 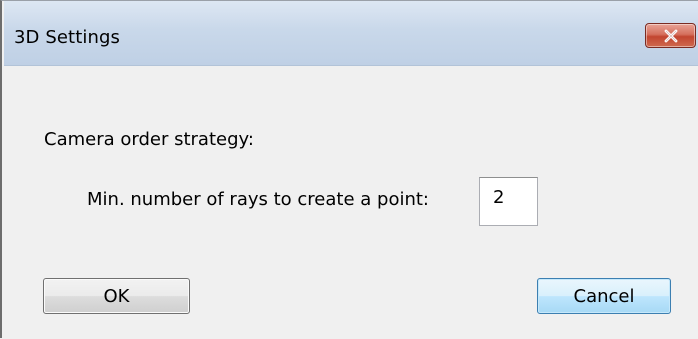 What do you see at coordinates (258, 199) in the screenshot?
I see `min-rays-label: Min. number of rays to create a point:` at bounding box center [258, 199].